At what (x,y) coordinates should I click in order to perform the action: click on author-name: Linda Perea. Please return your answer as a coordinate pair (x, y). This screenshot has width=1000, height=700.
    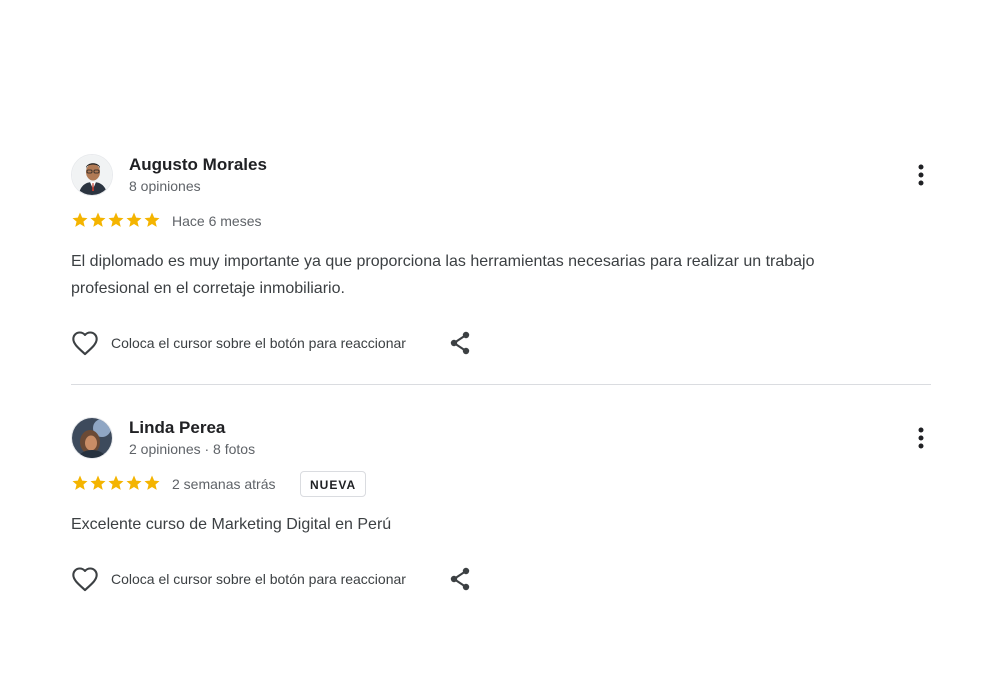
    Looking at the image, I should click on (177, 428).